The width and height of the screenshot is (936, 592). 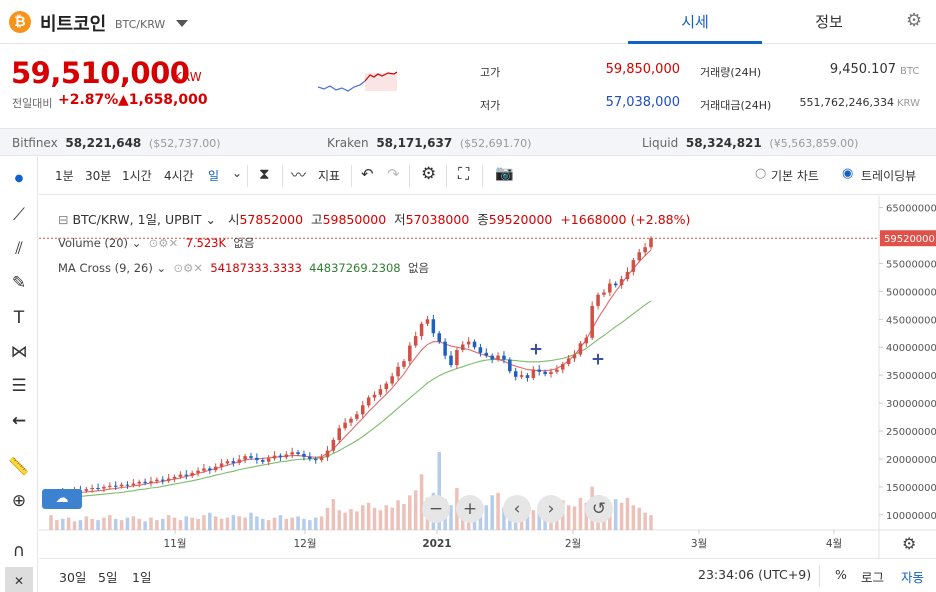 I want to click on tab-info: 정보, so click(x=829, y=22).